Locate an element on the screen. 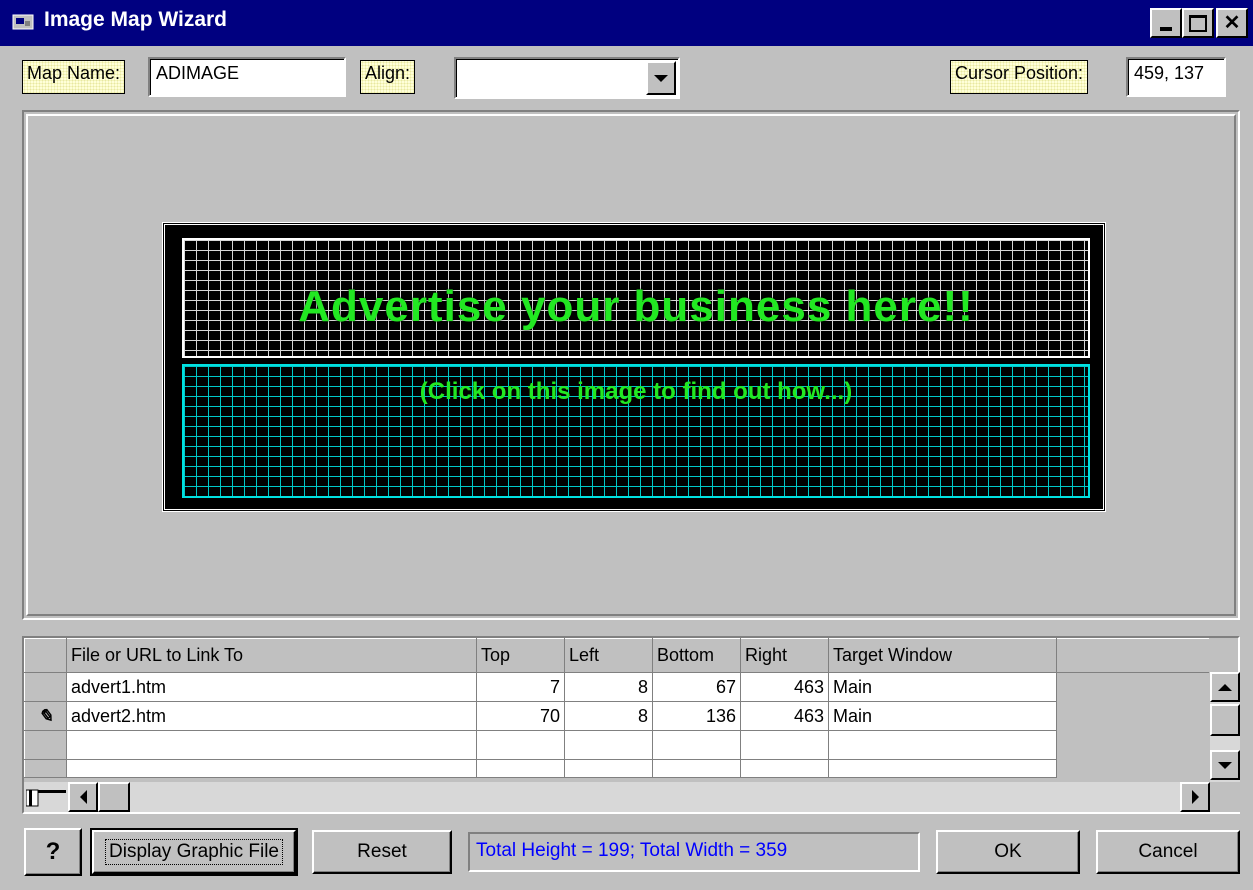 The width and height of the screenshot is (1253, 890). cell-bottom: 136 is located at coordinates (696, 716).